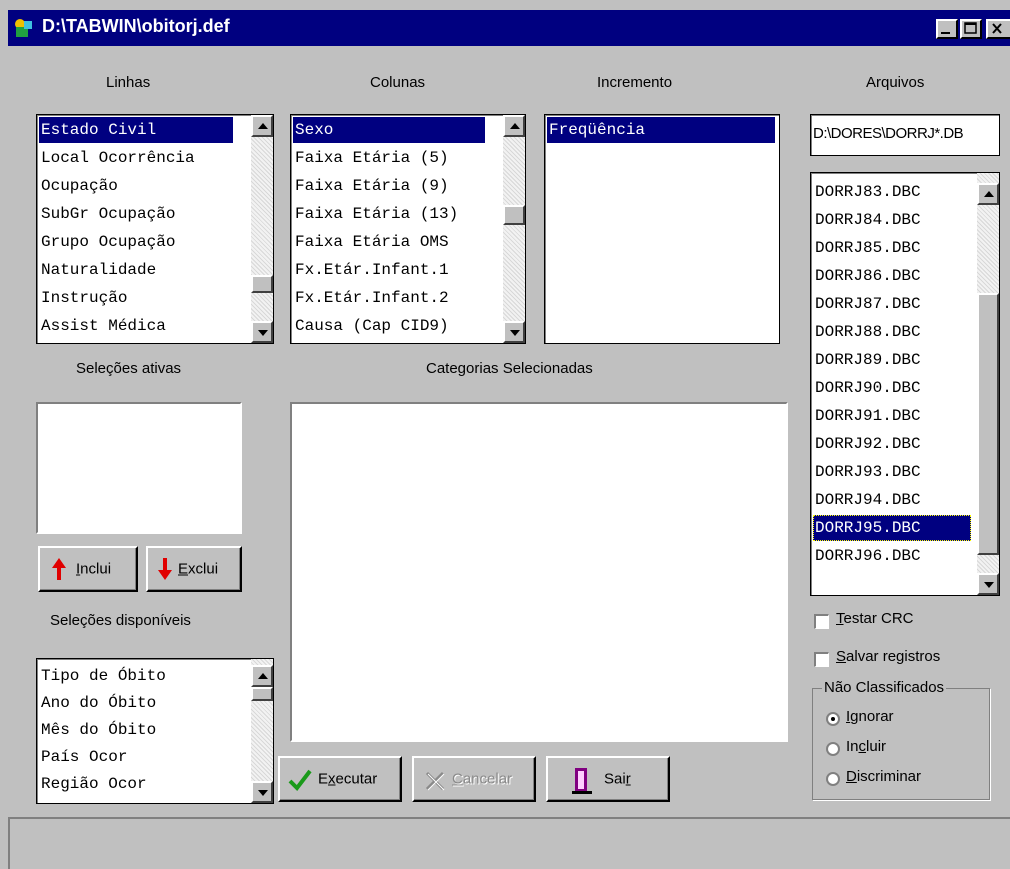 The height and width of the screenshot is (869, 1010). What do you see at coordinates (662, 229) in the screenshot?
I see `incremento-listbox: Freqüência` at bounding box center [662, 229].